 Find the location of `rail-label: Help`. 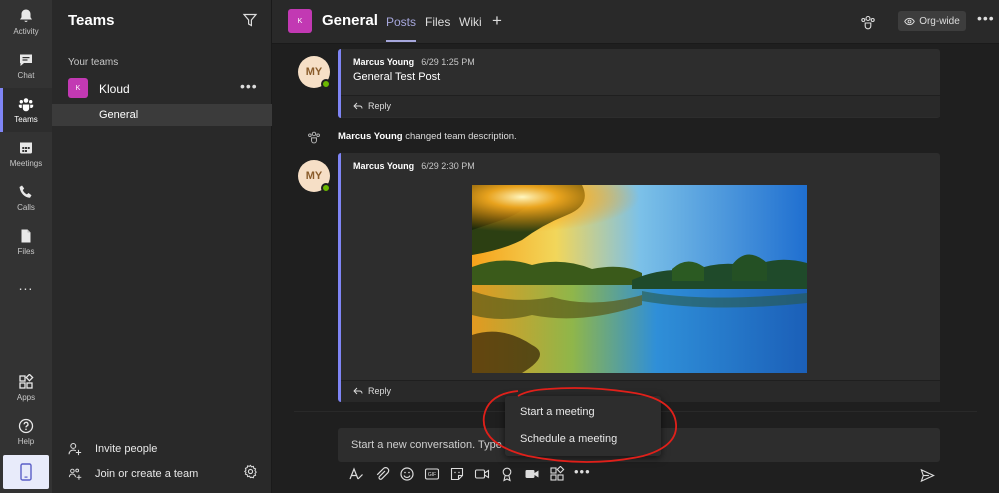

rail-label: Help is located at coordinates (26, 441).